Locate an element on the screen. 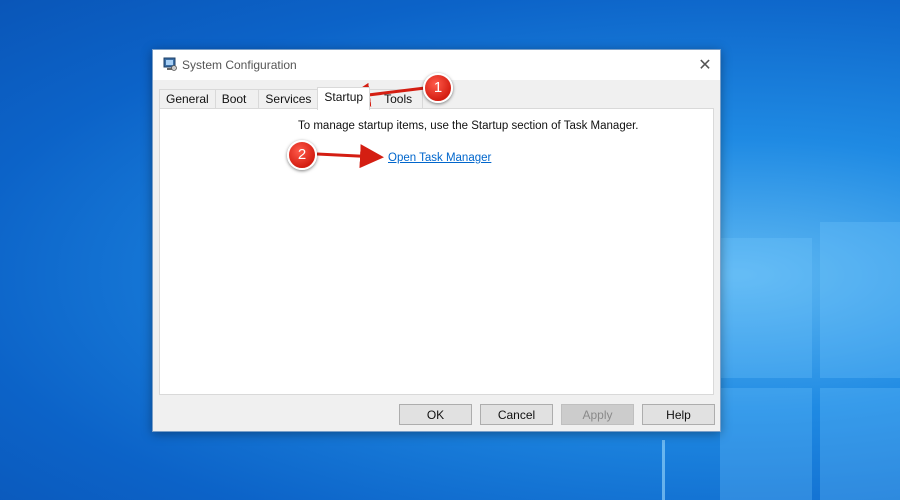 The image size is (900, 500). cancel-button: Cancel is located at coordinates (516, 414).